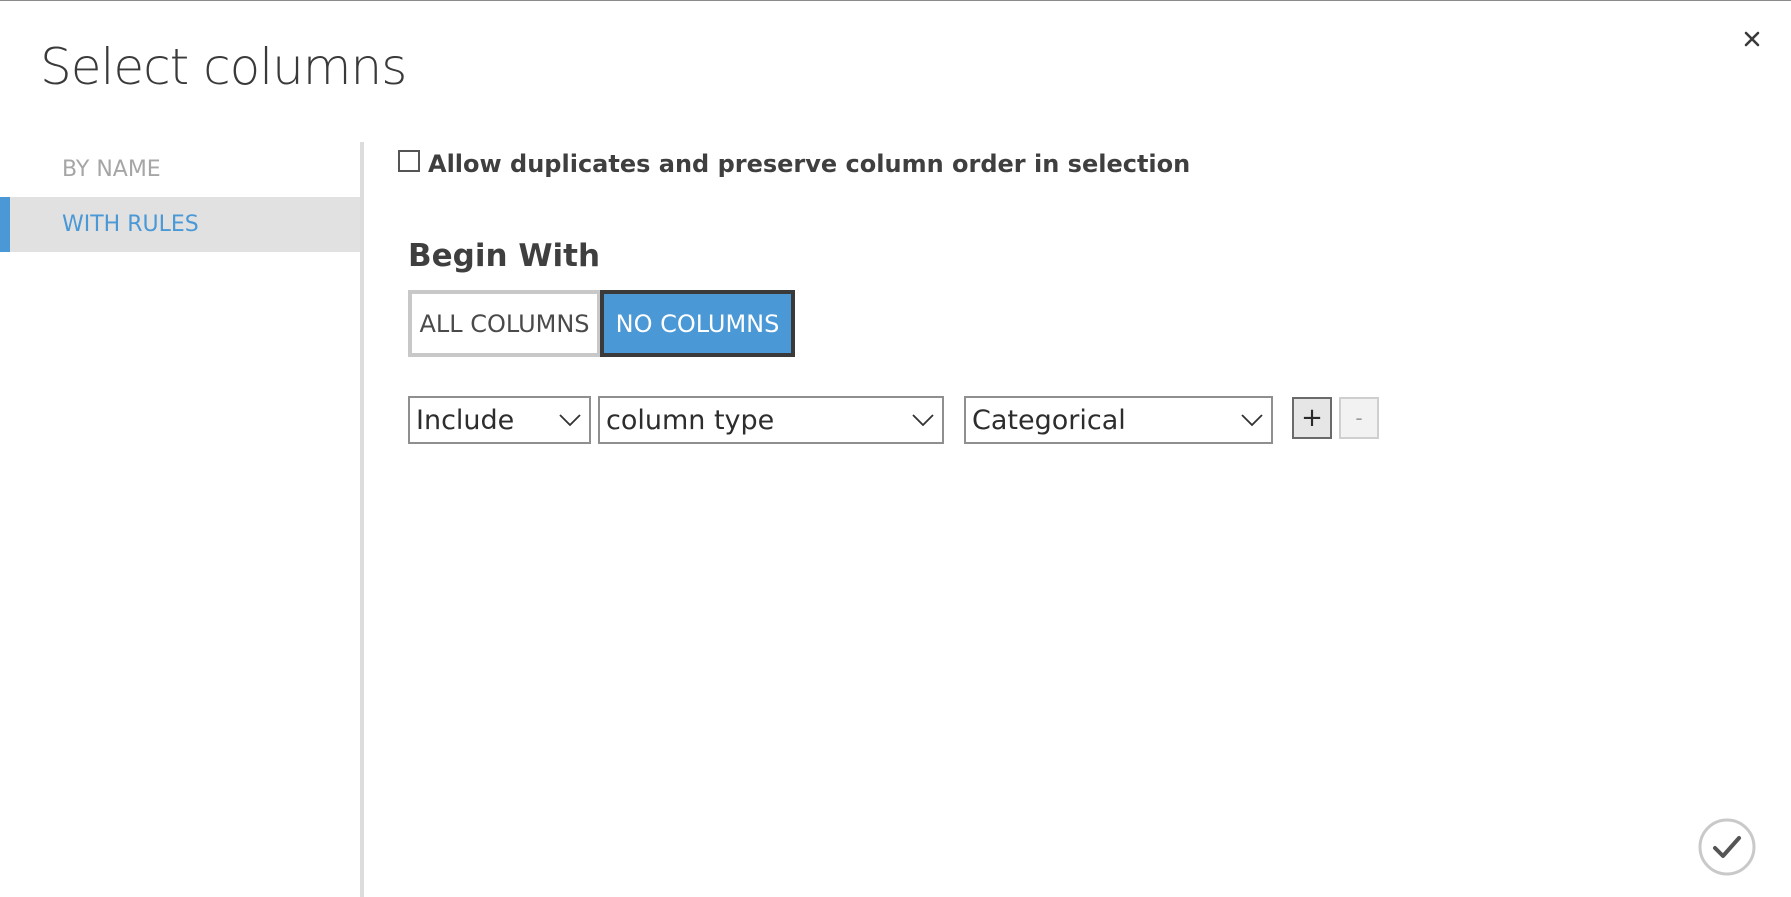  Describe the element at coordinates (1049, 420) in the screenshot. I see `rule-type-value: Categorical` at that location.